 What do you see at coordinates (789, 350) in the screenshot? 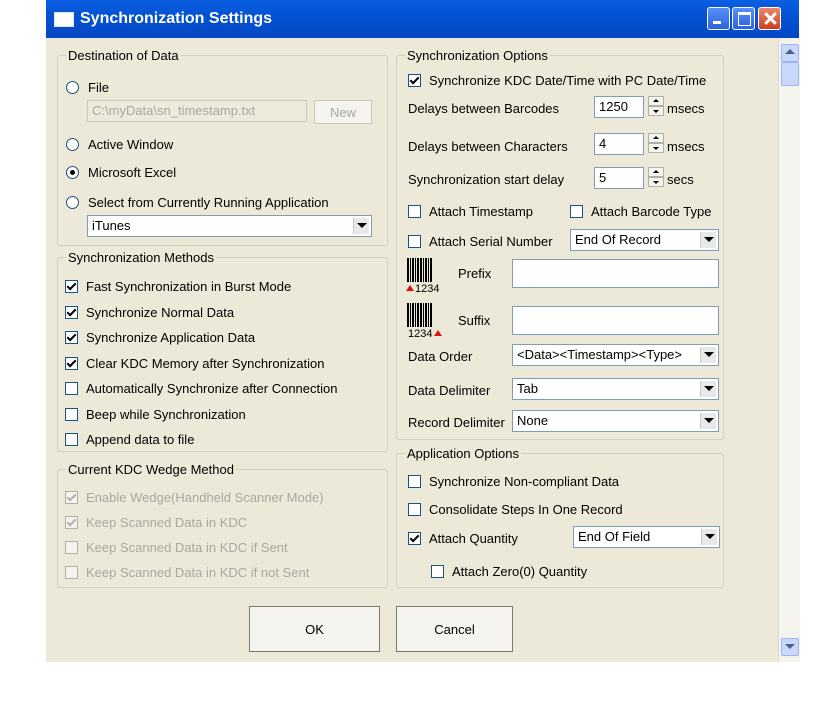
I see `vertical-scrollbar` at bounding box center [789, 350].